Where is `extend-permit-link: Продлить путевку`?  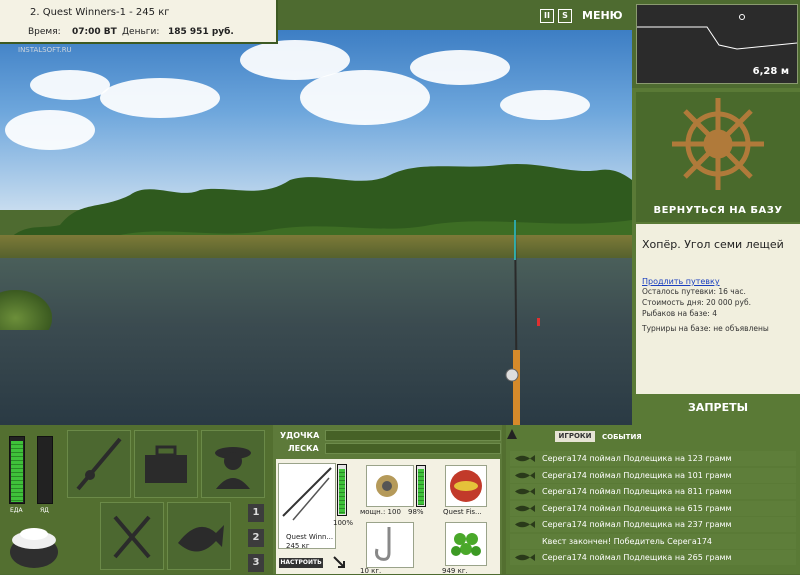
extend-permit-link: Продлить путевку is located at coordinates (718, 281).